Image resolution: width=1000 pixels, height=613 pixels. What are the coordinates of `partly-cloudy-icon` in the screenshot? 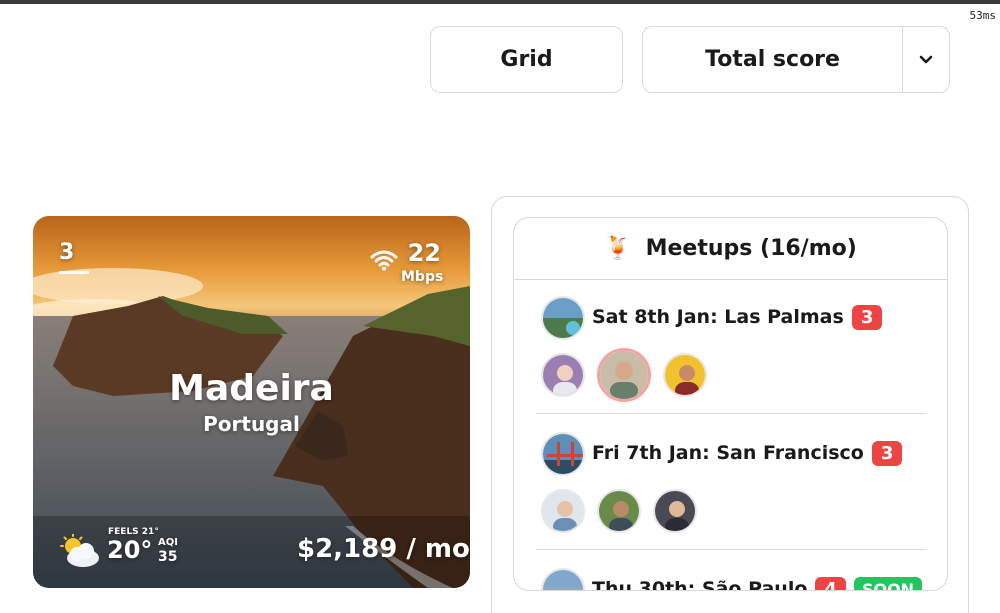 It's located at (79, 550).